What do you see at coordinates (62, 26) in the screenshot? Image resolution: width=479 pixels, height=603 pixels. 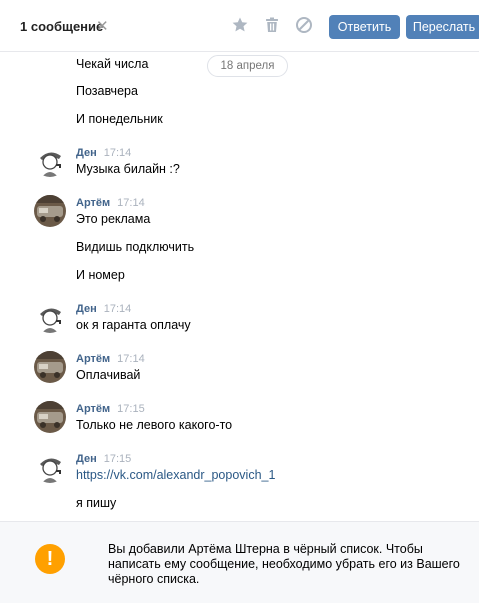 I see `selected-count: 1 сообщение` at bounding box center [62, 26].